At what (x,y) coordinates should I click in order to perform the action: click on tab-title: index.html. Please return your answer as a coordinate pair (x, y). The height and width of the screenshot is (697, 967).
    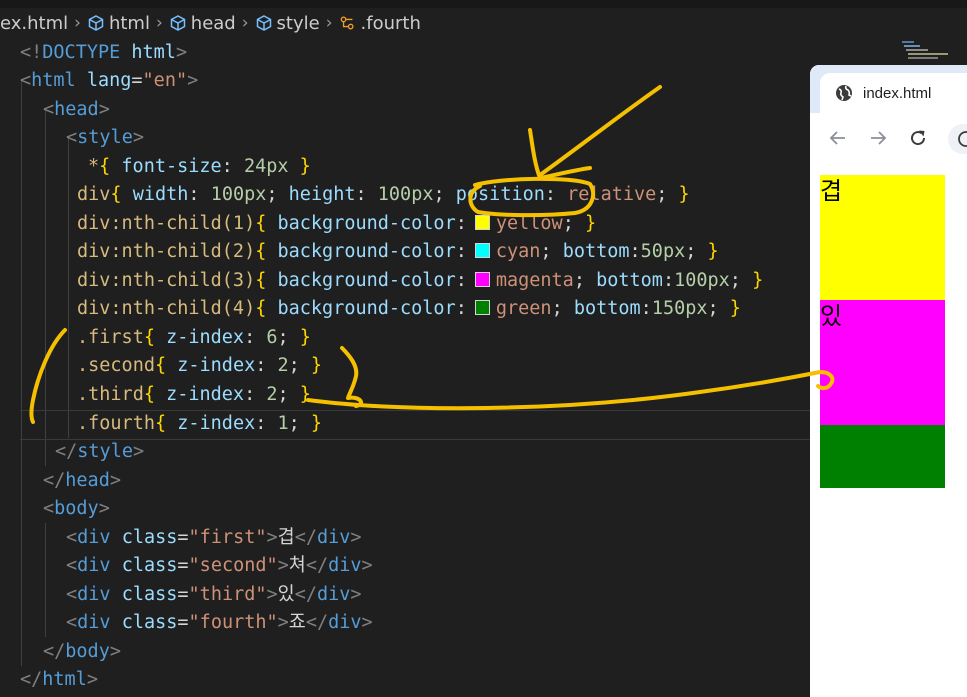
    Looking at the image, I should click on (897, 93).